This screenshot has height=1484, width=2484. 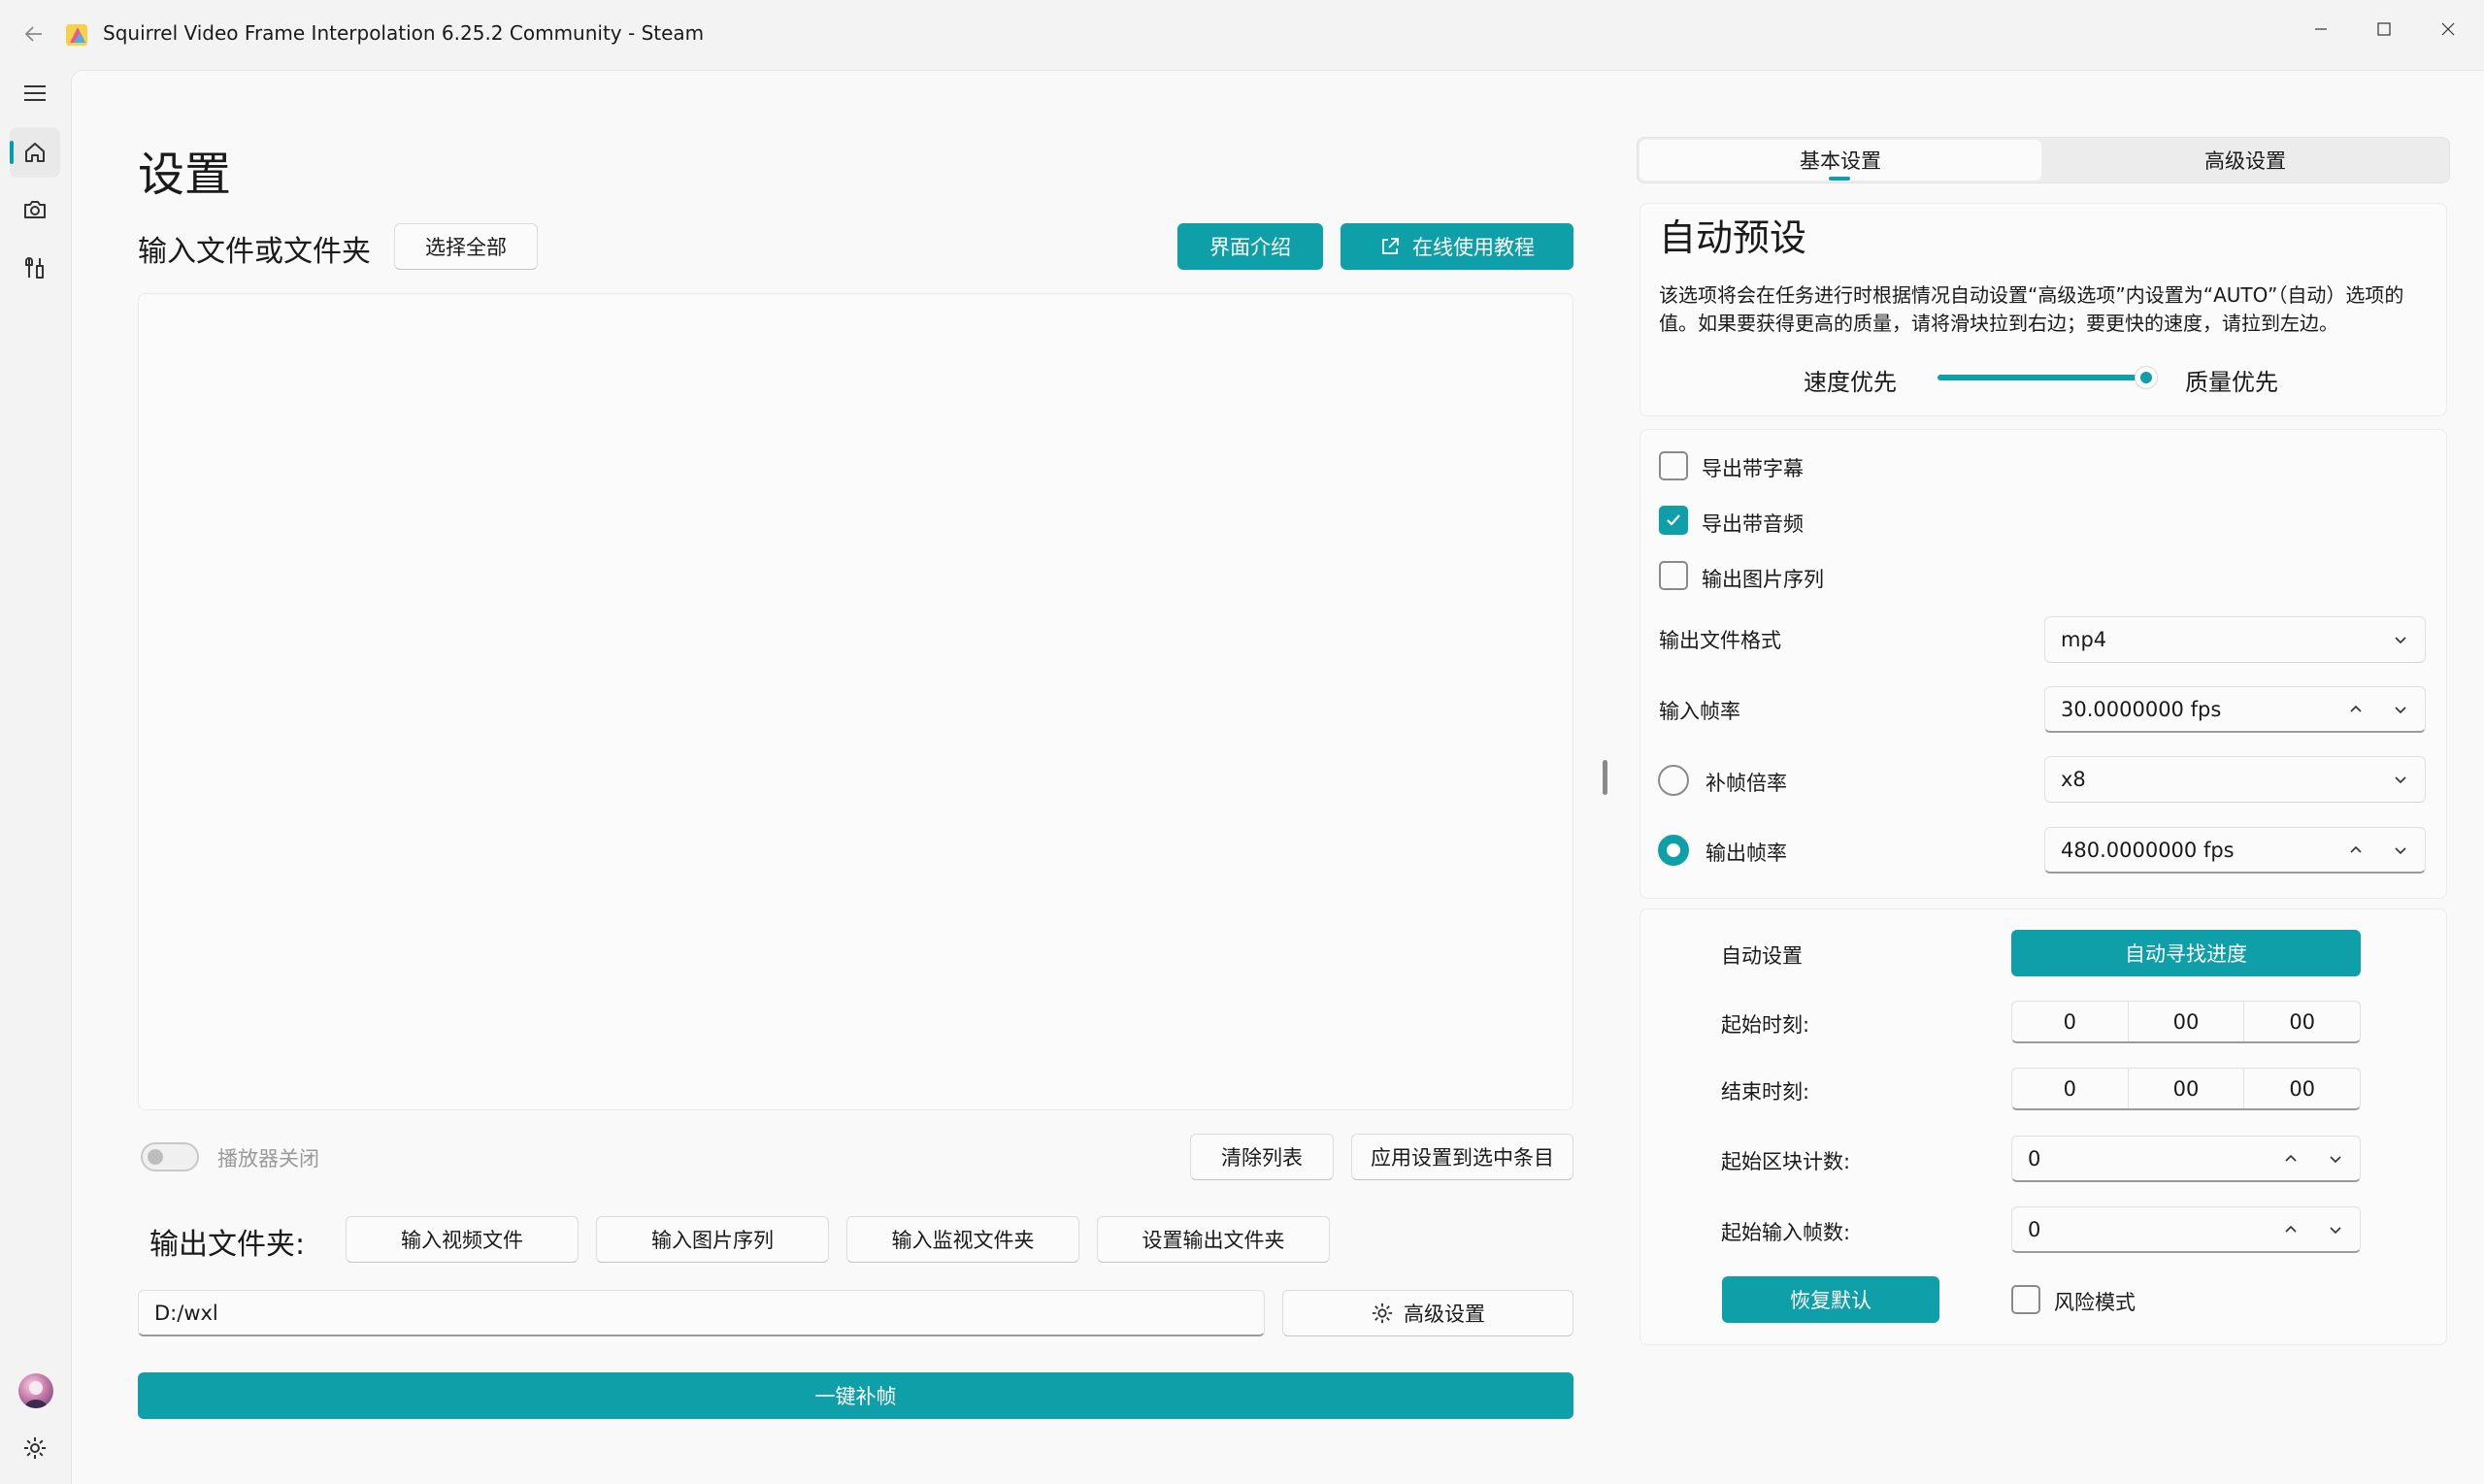 What do you see at coordinates (1262, 1157) in the screenshot?
I see `clear-list-button: 清除列表` at bounding box center [1262, 1157].